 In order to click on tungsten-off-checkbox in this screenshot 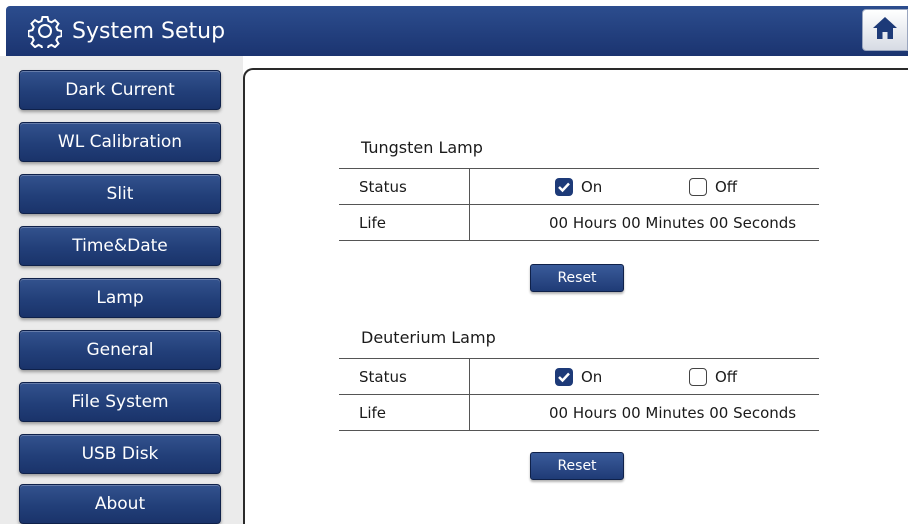, I will do `click(698, 187)`.